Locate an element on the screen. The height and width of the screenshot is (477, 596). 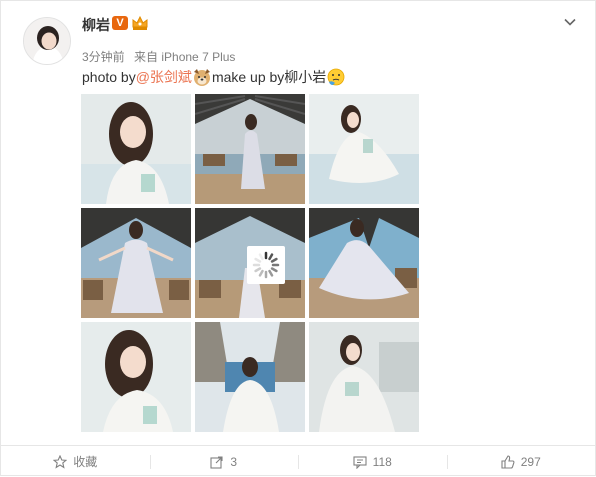
thumbs-up-icon is located at coordinates (508, 461).